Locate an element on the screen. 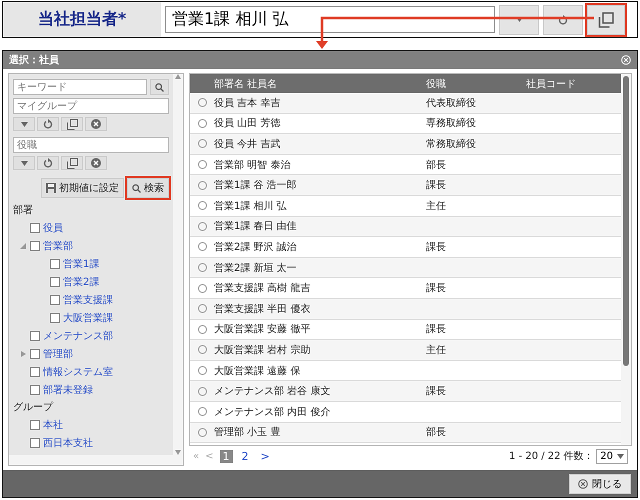 The width and height of the screenshot is (640, 500). page-link: 1 is located at coordinates (226, 456).